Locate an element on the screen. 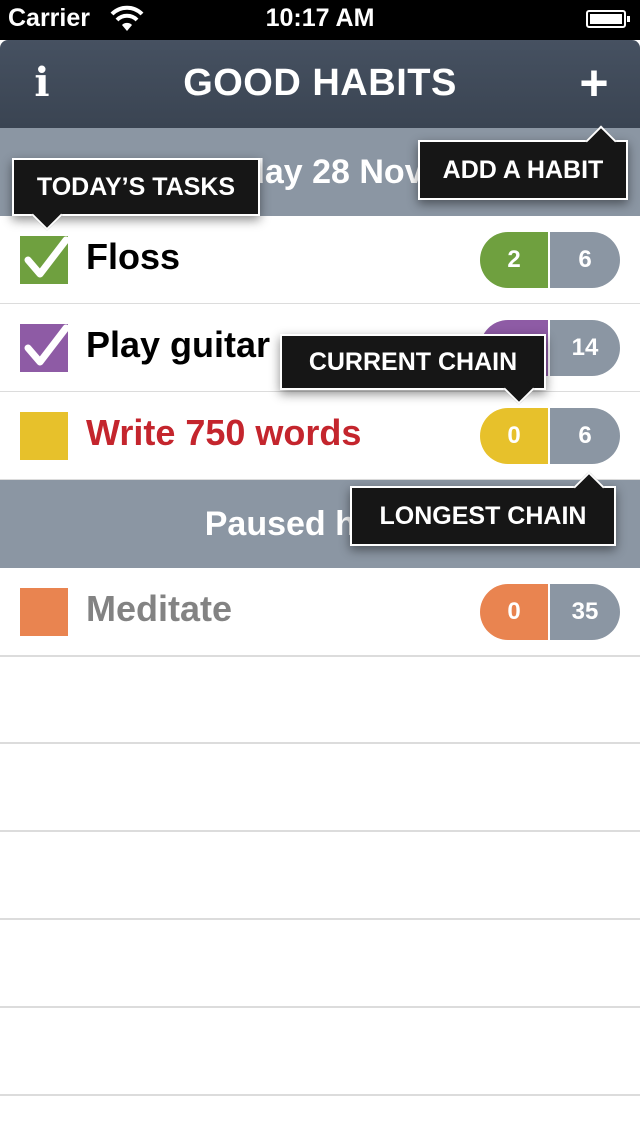  chain-counter: 0 6 is located at coordinates (550, 436).